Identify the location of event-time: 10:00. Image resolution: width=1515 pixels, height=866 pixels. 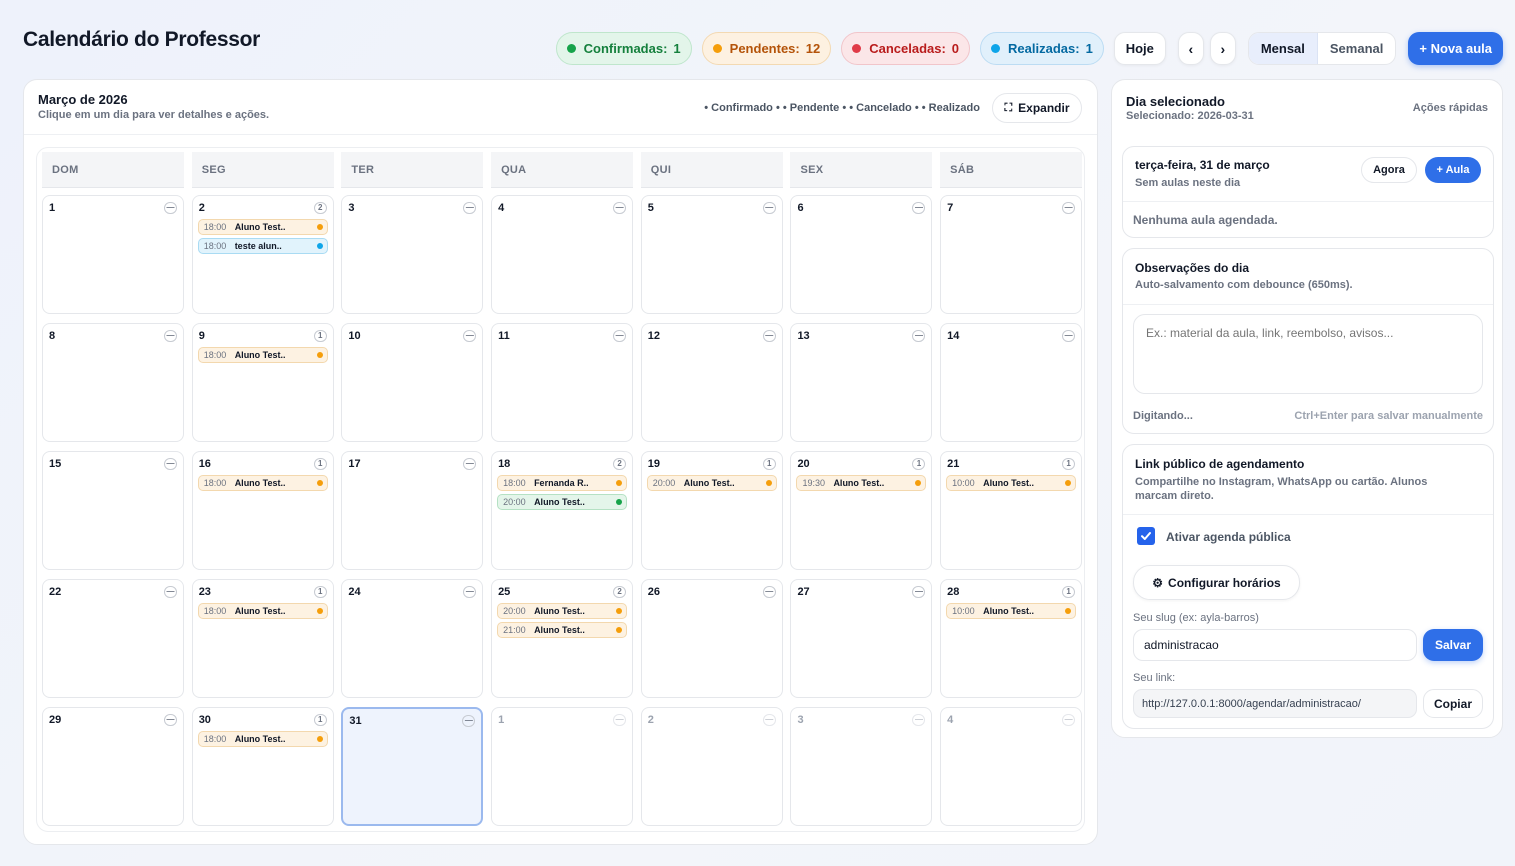
(963, 483).